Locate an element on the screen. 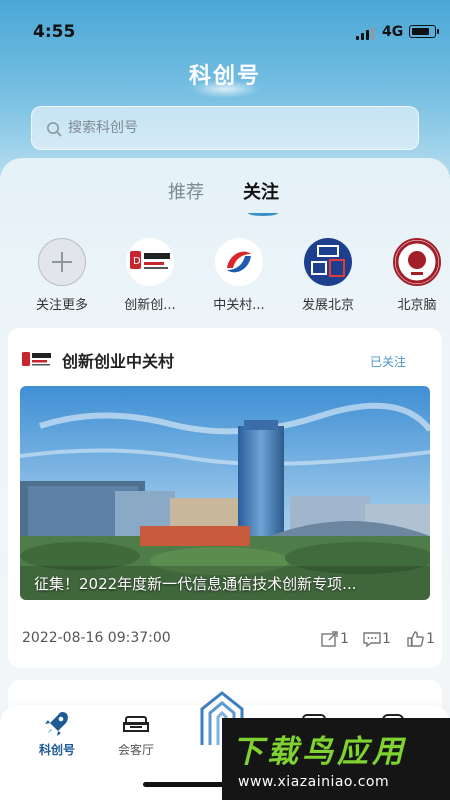  account-logo-icon is located at coordinates (36, 359).